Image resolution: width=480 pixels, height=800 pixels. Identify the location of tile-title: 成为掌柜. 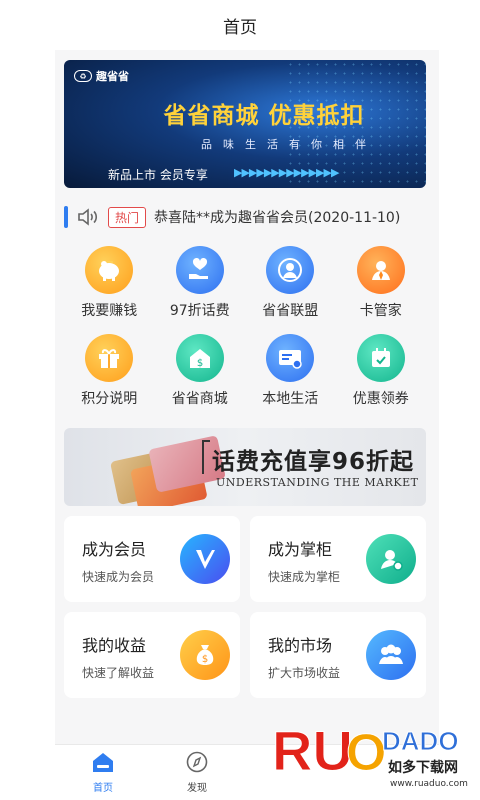
(300, 549).